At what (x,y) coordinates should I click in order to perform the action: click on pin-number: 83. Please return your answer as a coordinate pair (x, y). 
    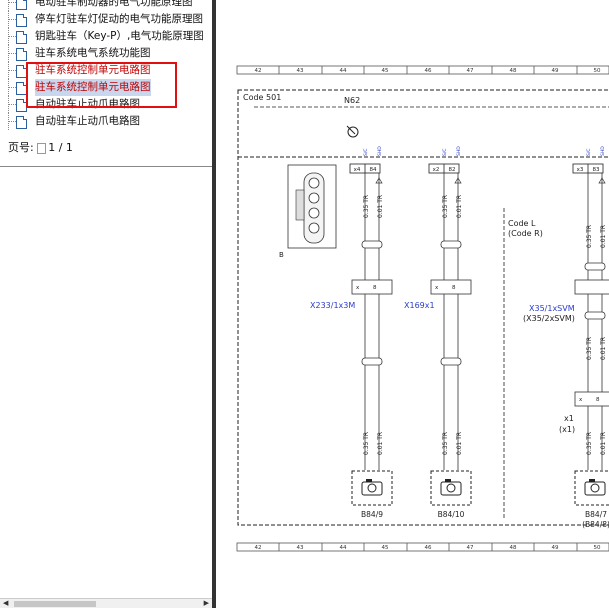
    Looking at the image, I should click on (596, 170).